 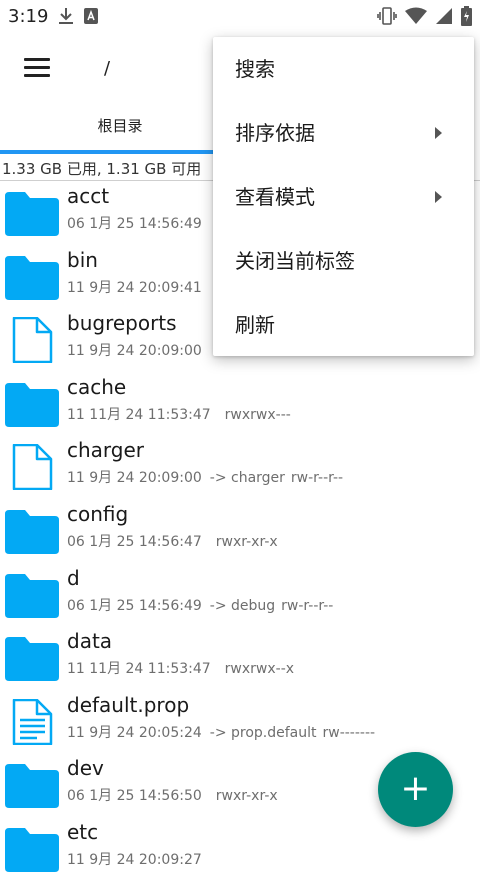 I want to click on status-time: 3:19, so click(x=28, y=16).